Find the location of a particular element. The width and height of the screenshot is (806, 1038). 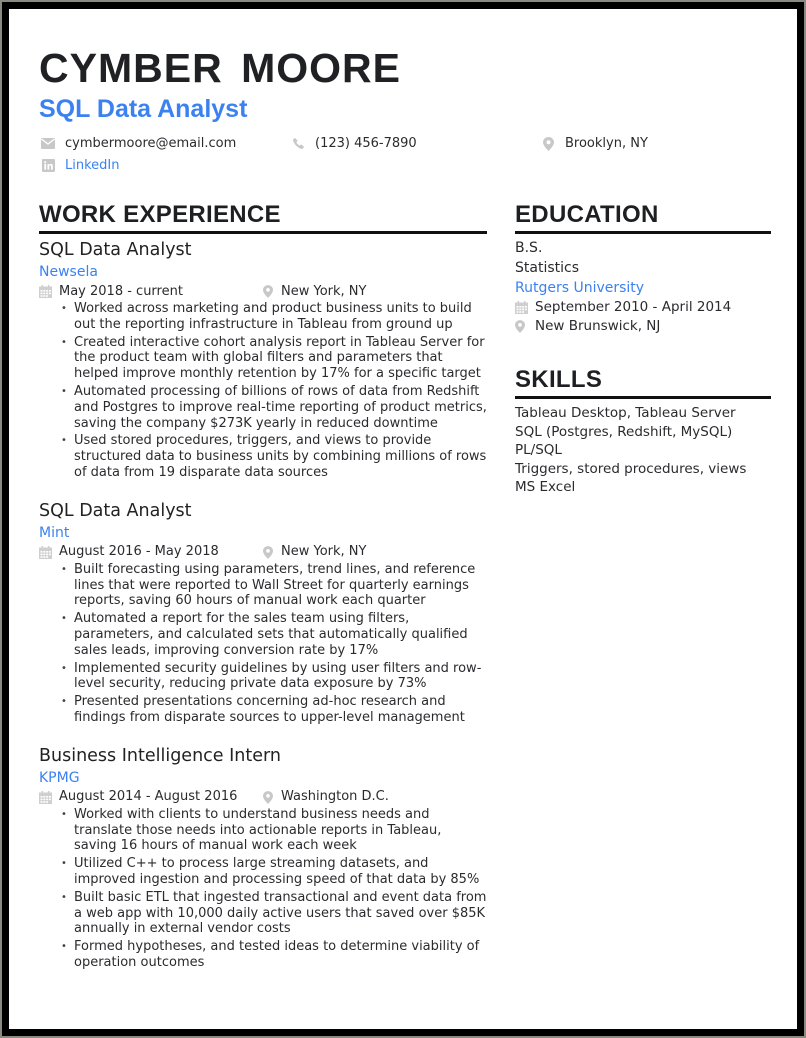

contact-location: Brooklyn, NY is located at coordinates (594, 143).